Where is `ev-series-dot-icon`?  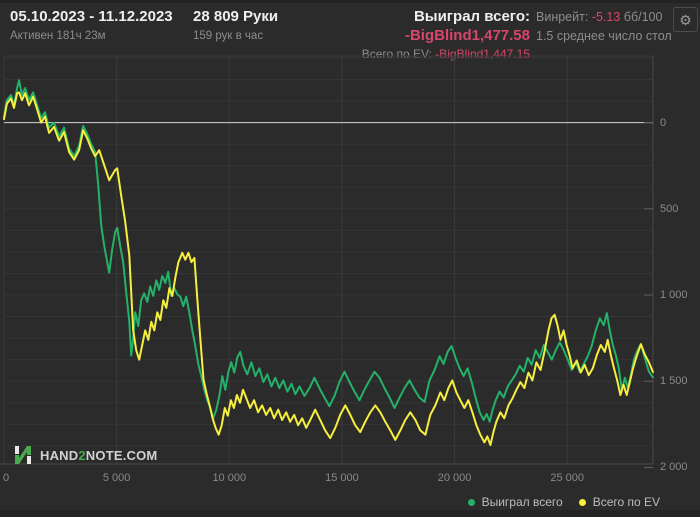
ev-series-dot-icon is located at coordinates (582, 502).